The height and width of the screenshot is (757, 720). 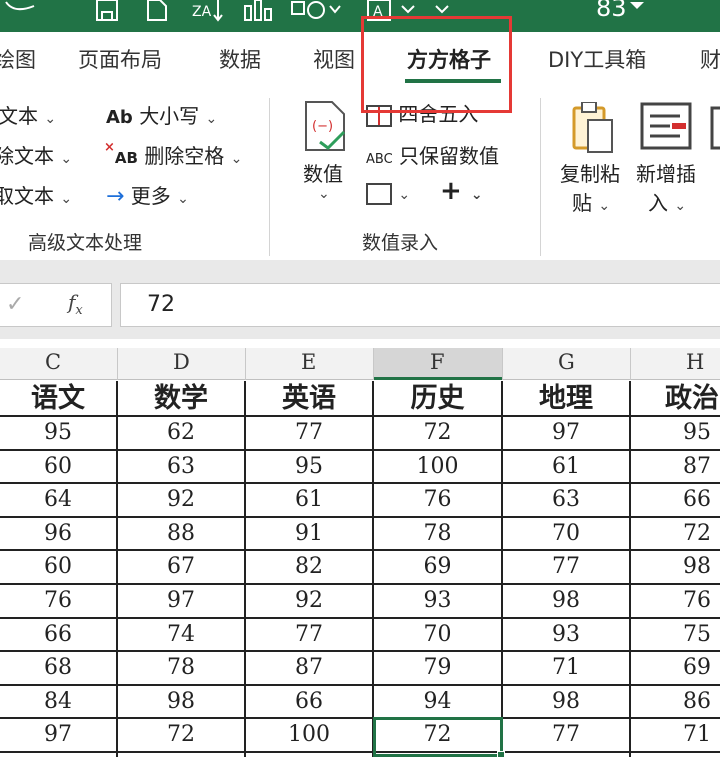 I want to click on insert-table-button: ⌄, so click(x=388, y=192).